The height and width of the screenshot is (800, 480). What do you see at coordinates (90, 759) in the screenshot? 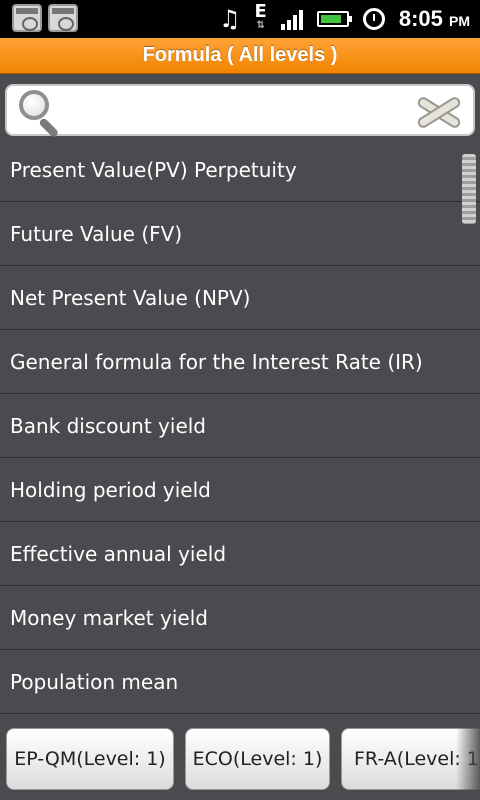
I see `level-button-ep-qm: EP-QM(Level: 1)` at bounding box center [90, 759].